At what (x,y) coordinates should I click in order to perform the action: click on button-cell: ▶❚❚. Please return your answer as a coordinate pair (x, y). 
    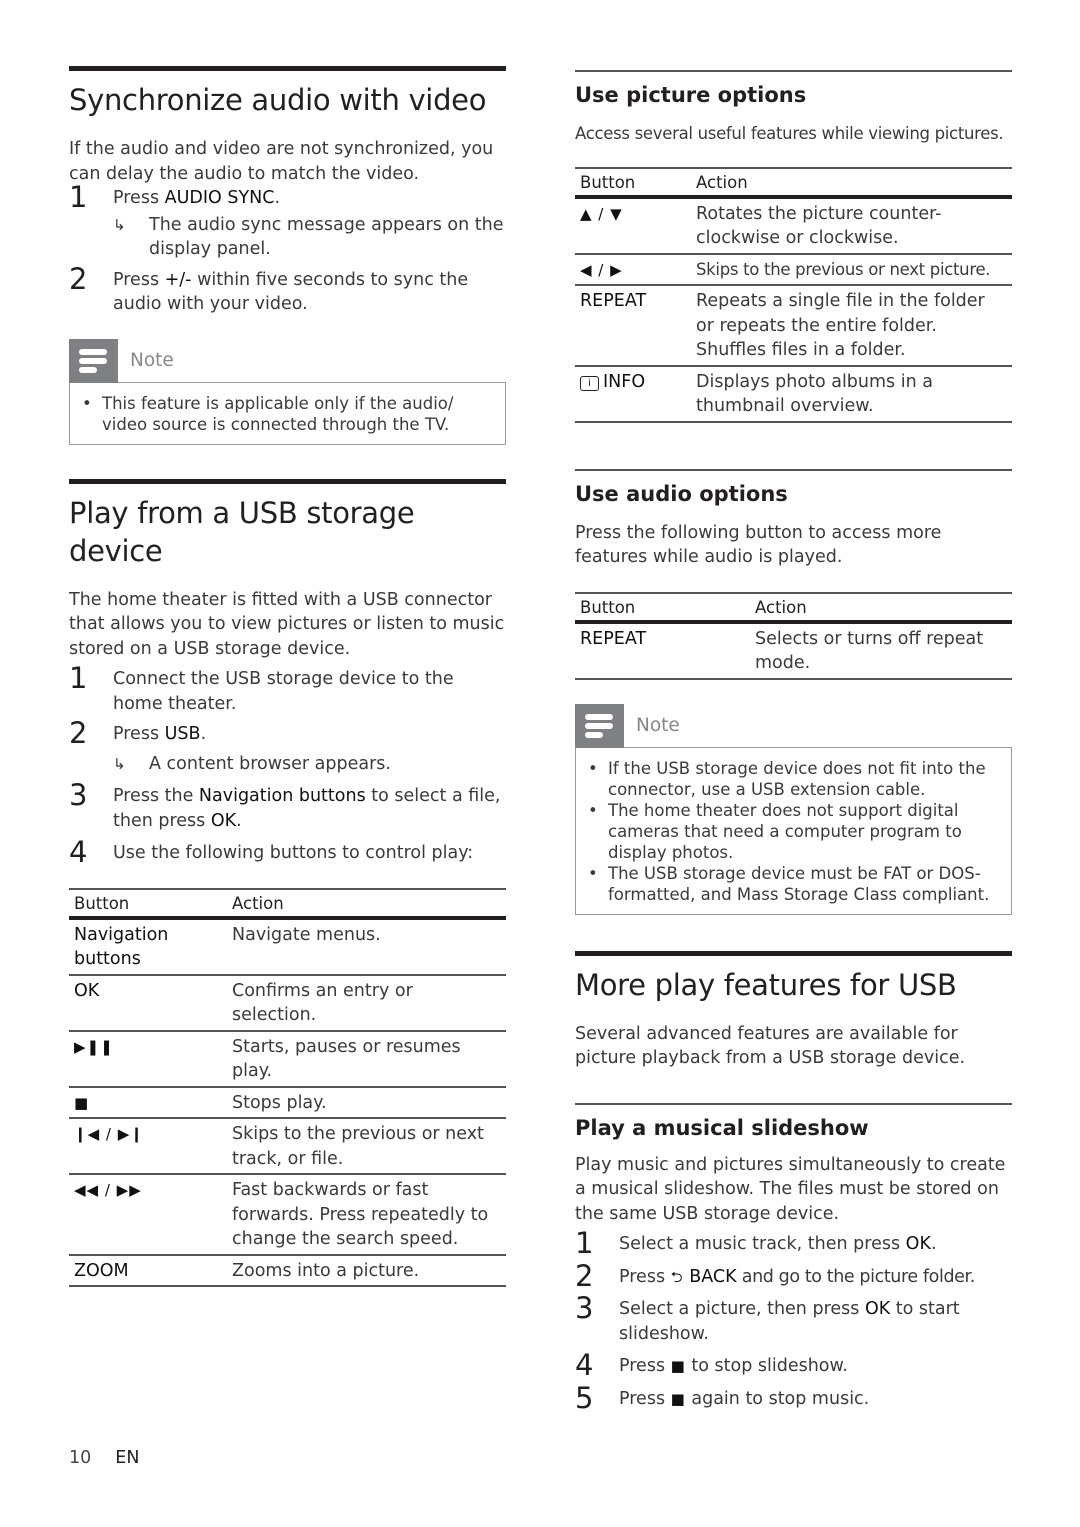
    Looking at the image, I should click on (148, 1059).